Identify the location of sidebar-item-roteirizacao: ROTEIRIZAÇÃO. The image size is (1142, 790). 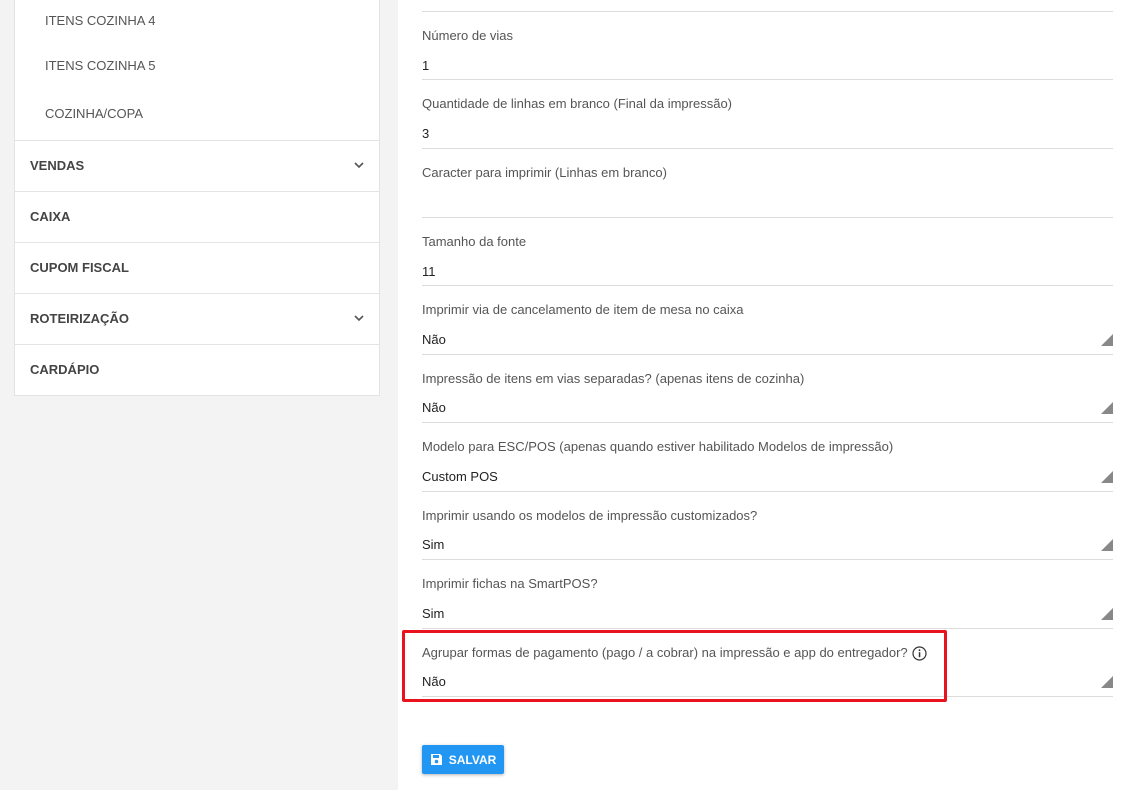
(197, 318).